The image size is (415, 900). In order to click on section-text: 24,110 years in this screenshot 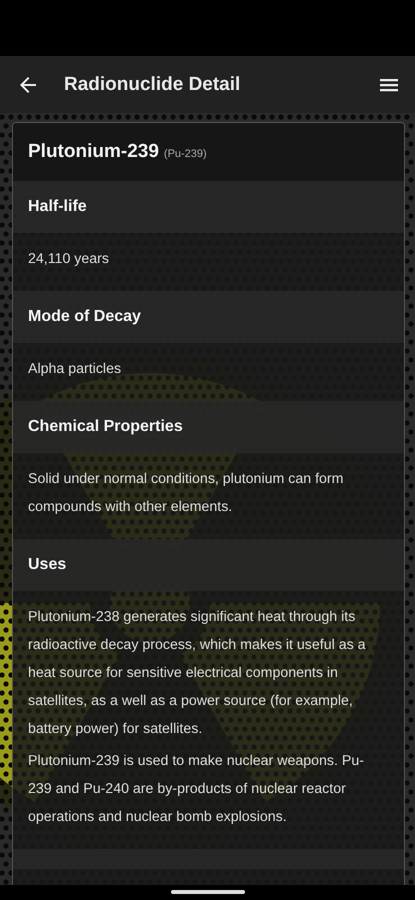, I will do `click(69, 259)`.